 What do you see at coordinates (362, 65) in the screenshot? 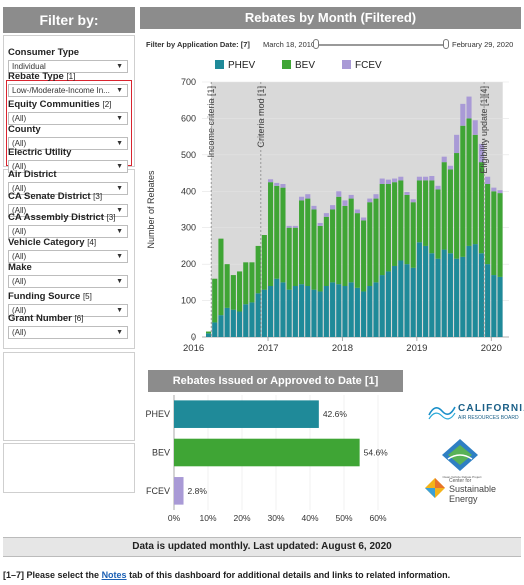
I see `legend-item-fcev: FCEV` at bounding box center [362, 65].